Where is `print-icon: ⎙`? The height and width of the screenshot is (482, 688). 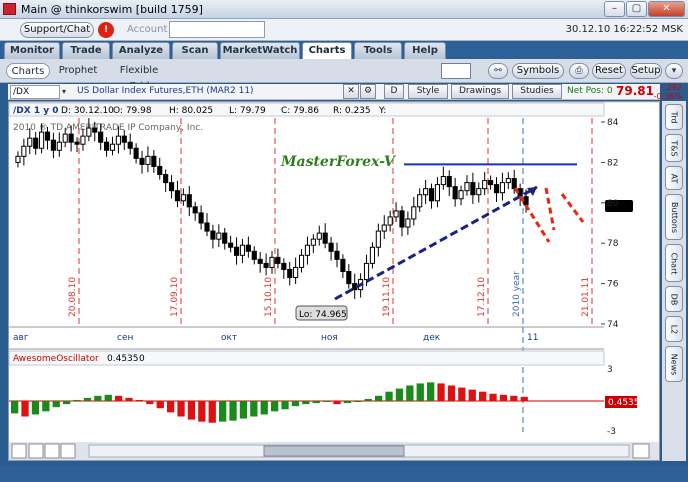
print-icon: ⎙ is located at coordinates (579, 71).